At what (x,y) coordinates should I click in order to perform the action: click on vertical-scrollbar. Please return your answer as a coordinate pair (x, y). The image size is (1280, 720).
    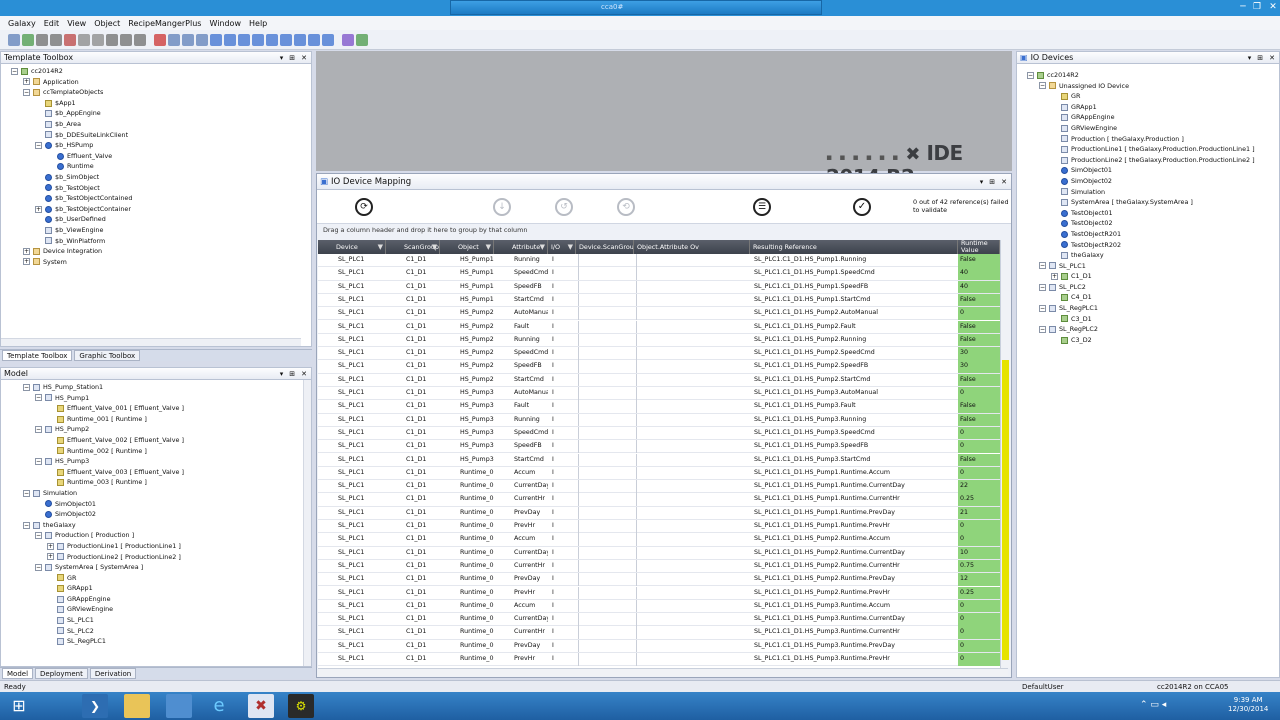
    Looking at the image, I should click on (307, 523).